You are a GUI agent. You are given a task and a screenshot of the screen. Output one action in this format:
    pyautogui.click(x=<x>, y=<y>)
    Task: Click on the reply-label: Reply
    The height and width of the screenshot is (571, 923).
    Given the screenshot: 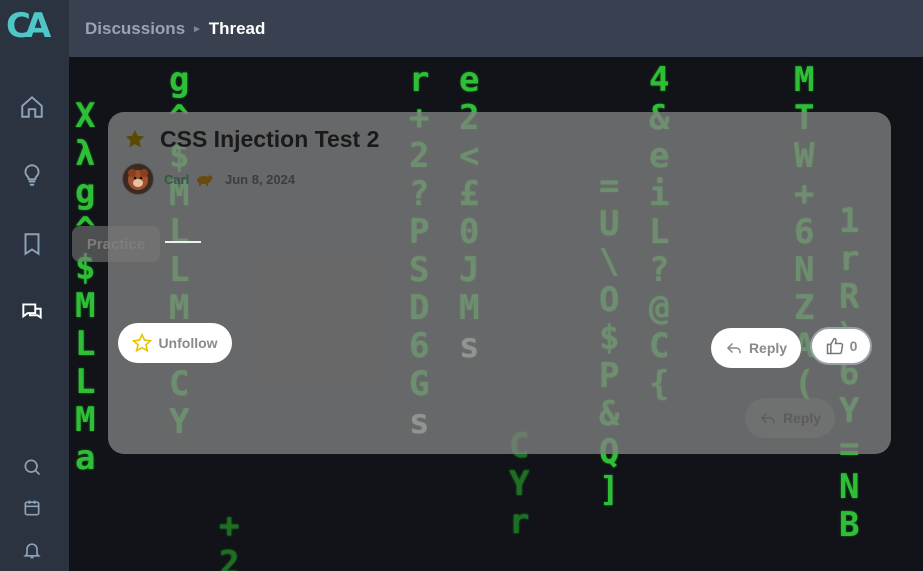 What is the action you would take?
    pyautogui.click(x=768, y=348)
    